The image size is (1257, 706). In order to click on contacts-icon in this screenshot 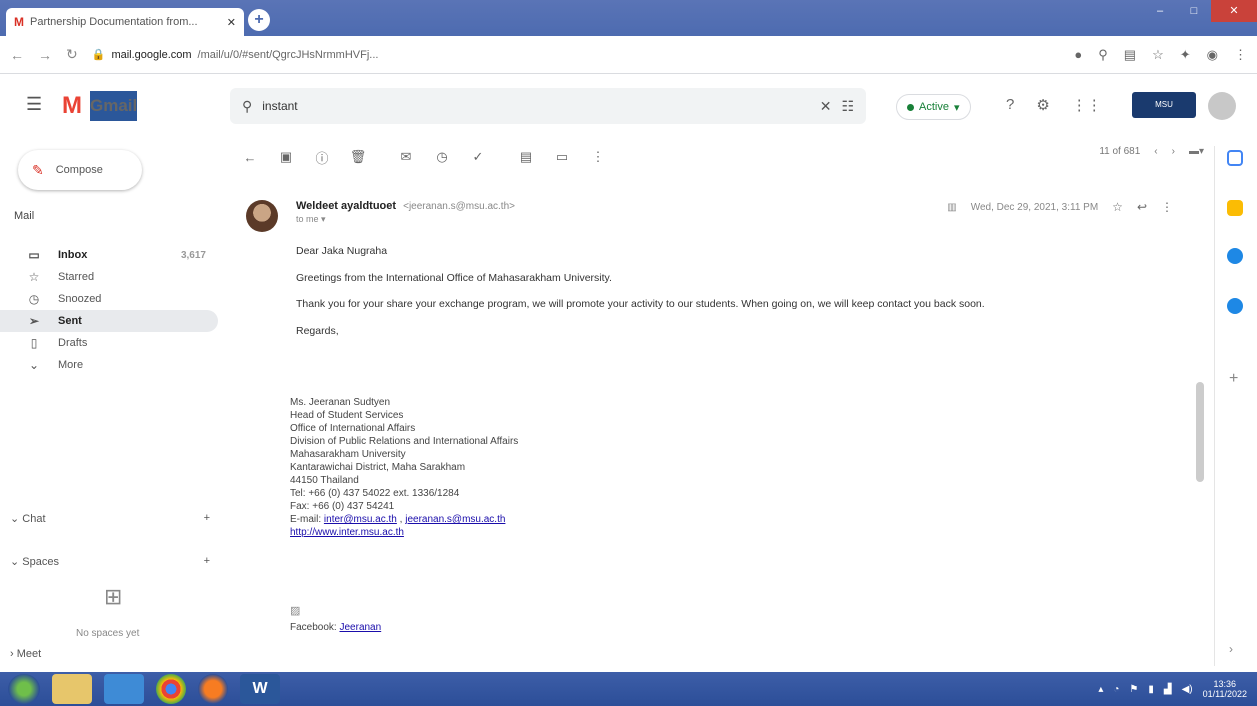, I will do `click(1235, 306)`.